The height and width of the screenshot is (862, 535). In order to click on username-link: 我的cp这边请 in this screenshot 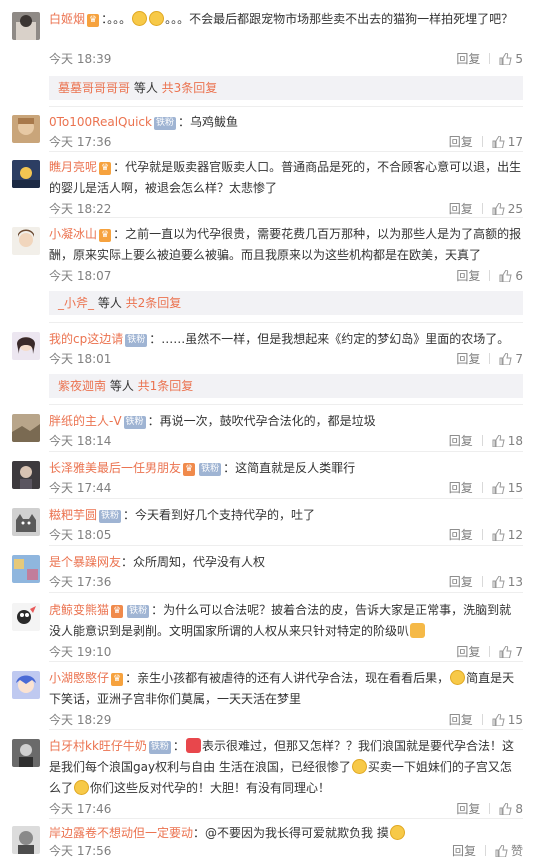, I will do `click(86, 339)`.